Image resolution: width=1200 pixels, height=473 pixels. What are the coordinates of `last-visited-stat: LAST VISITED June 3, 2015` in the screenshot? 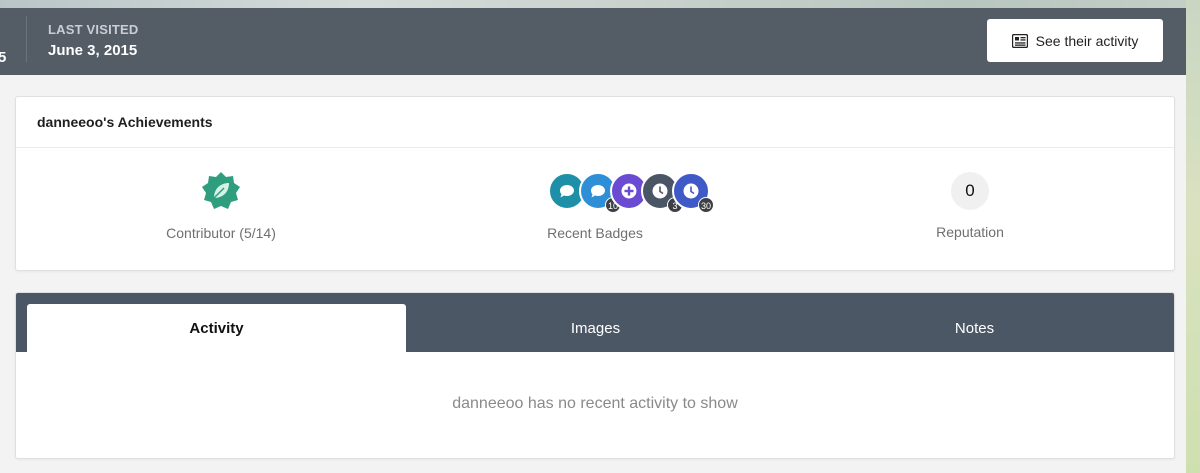 It's located at (93, 40).